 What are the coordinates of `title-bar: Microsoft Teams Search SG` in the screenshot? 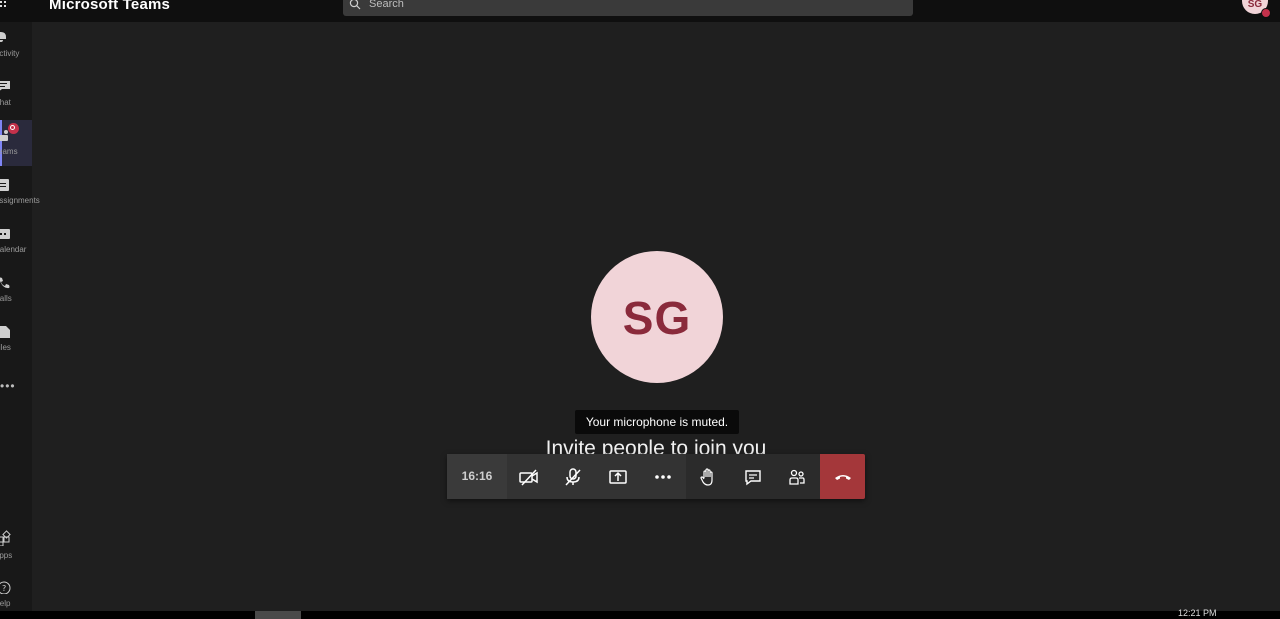 It's located at (640, 11).